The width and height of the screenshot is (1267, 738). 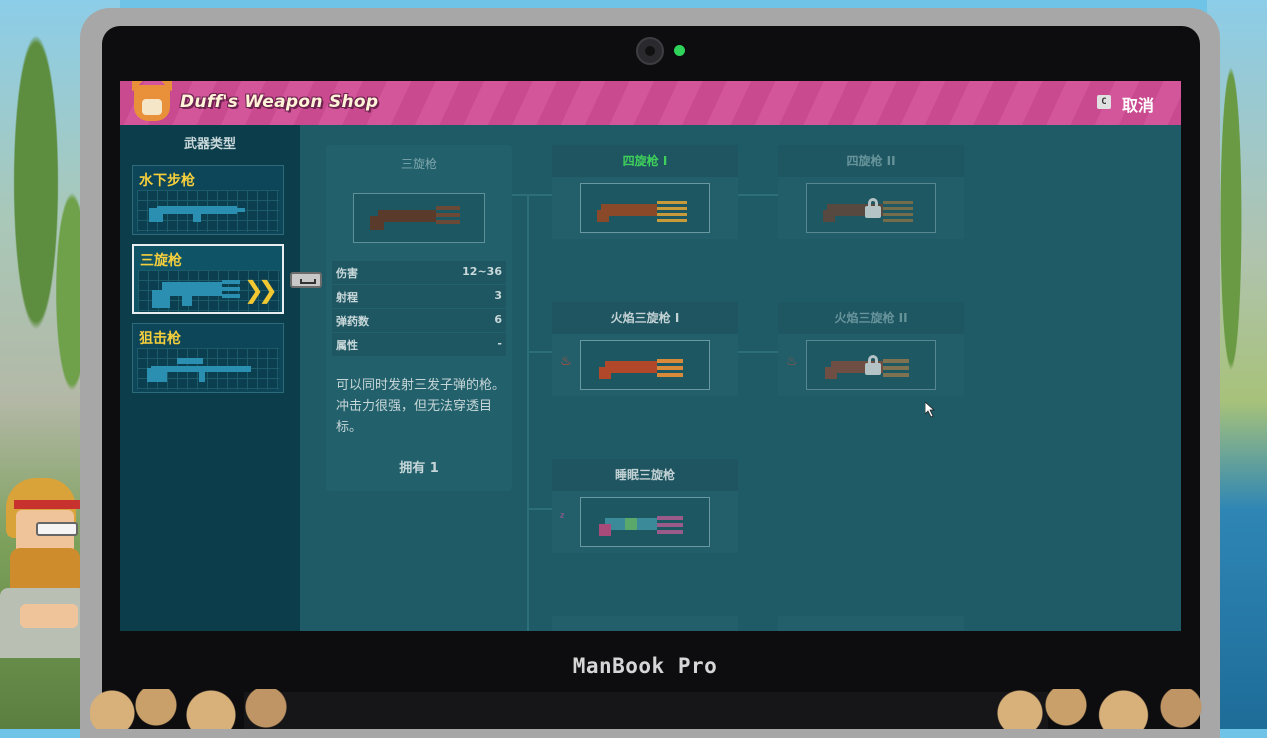 I want to click on cancel-button: 取消, so click(x=1138, y=104).